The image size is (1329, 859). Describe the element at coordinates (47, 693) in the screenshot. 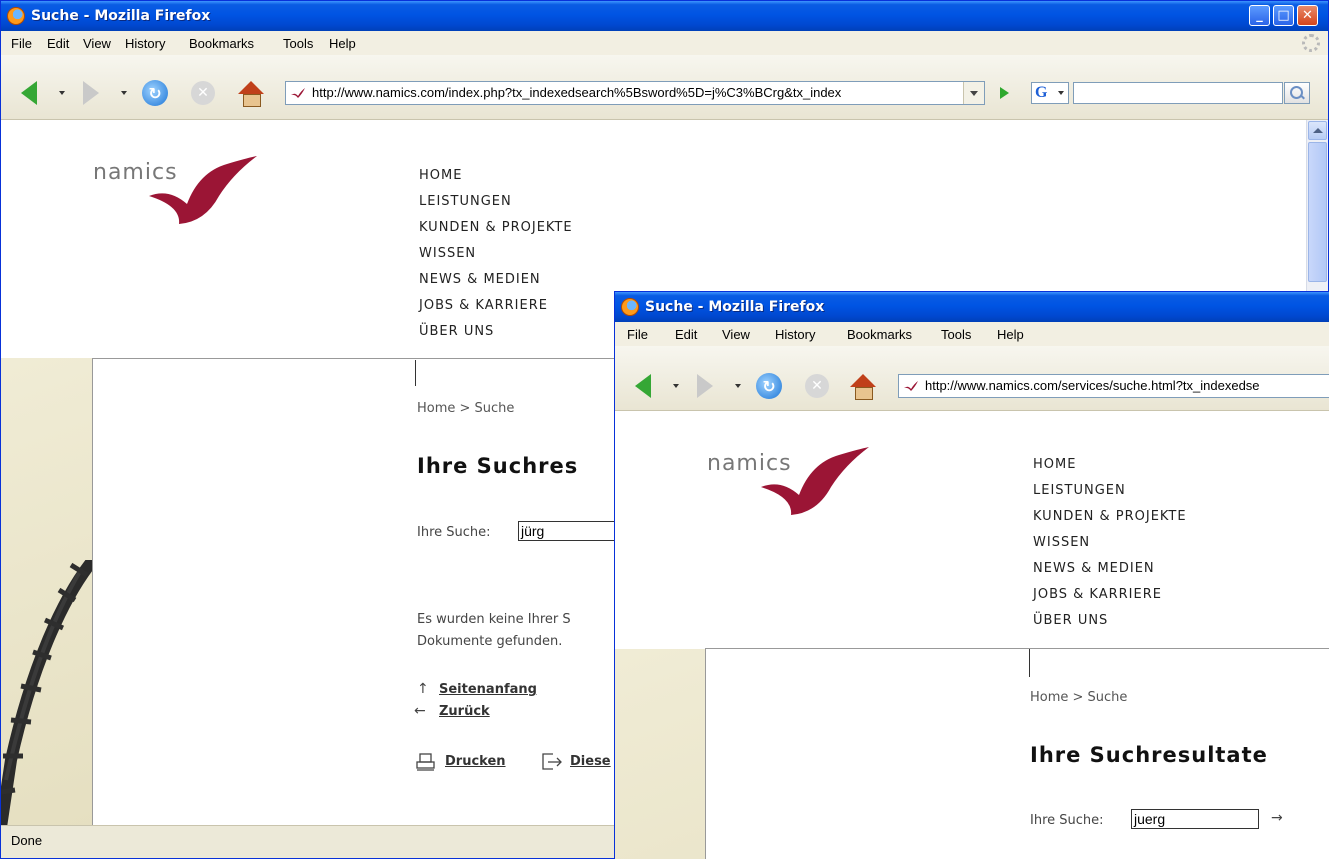

I see `roller-coaster-image` at that location.